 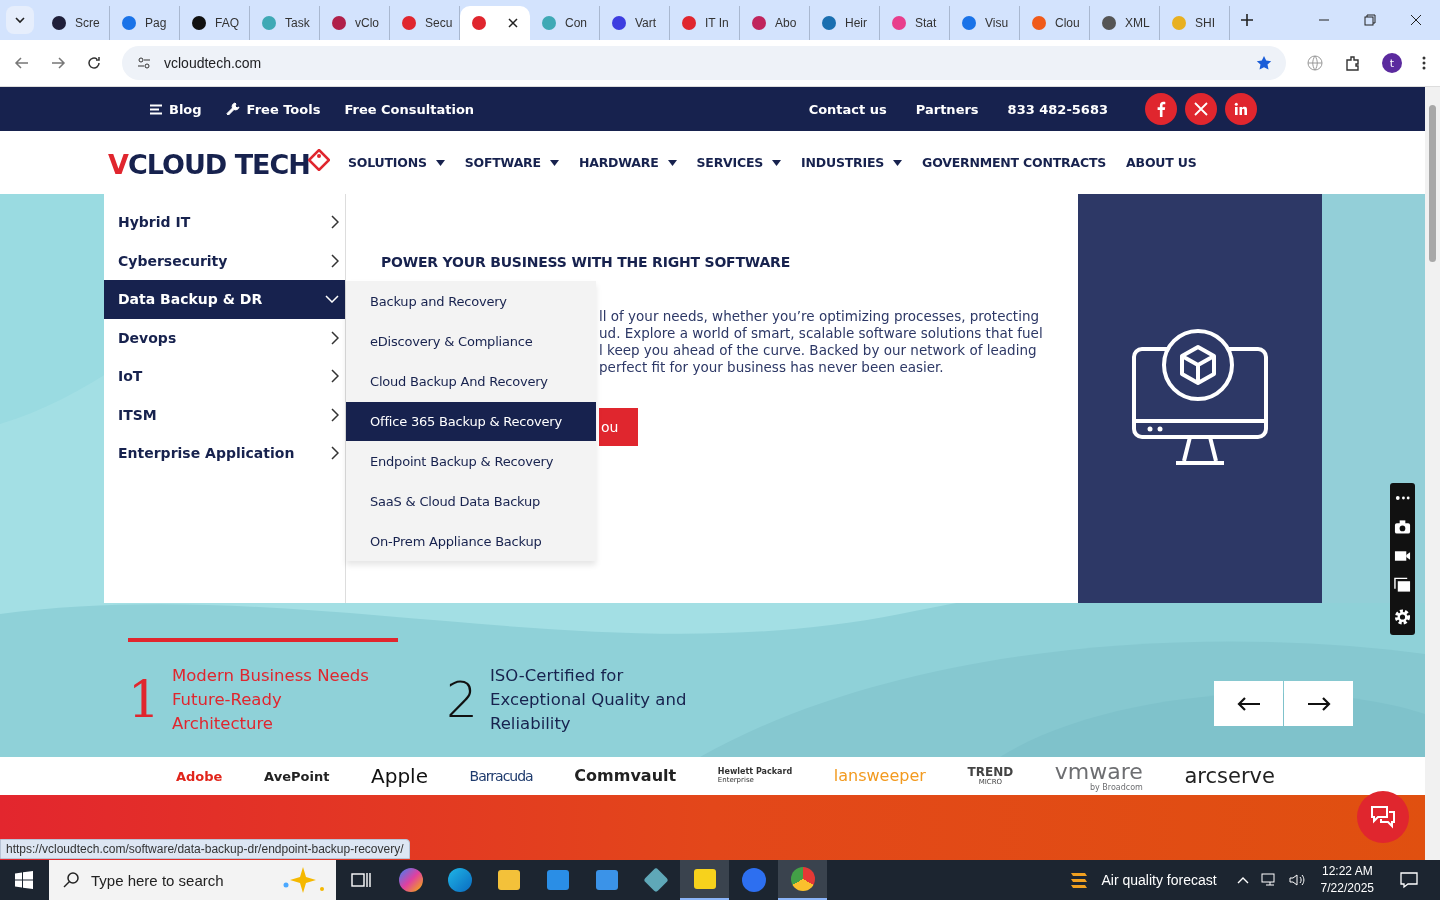 What do you see at coordinates (1057, 109) in the screenshot?
I see `top-link: 833 482-5683` at bounding box center [1057, 109].